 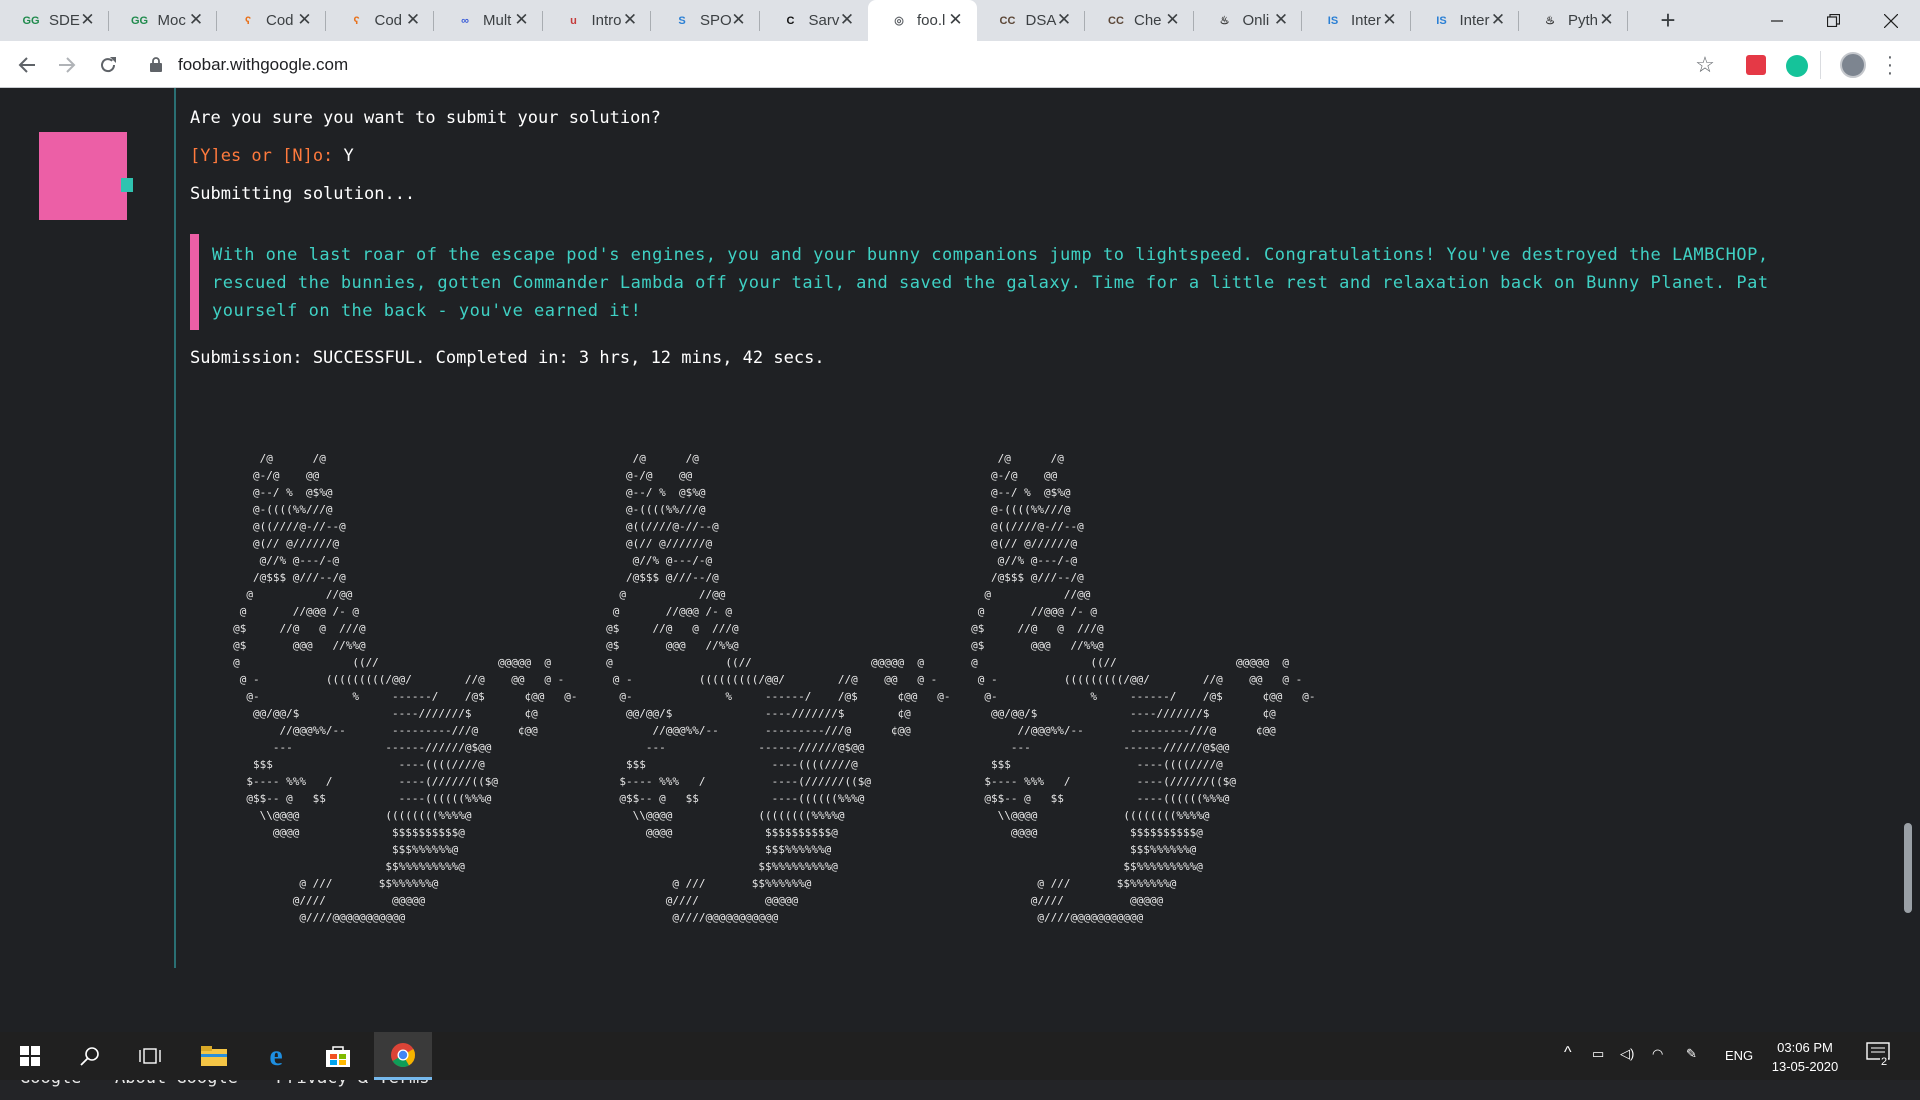 I want to click on profile-avatar, so click(x=1853, y=65).